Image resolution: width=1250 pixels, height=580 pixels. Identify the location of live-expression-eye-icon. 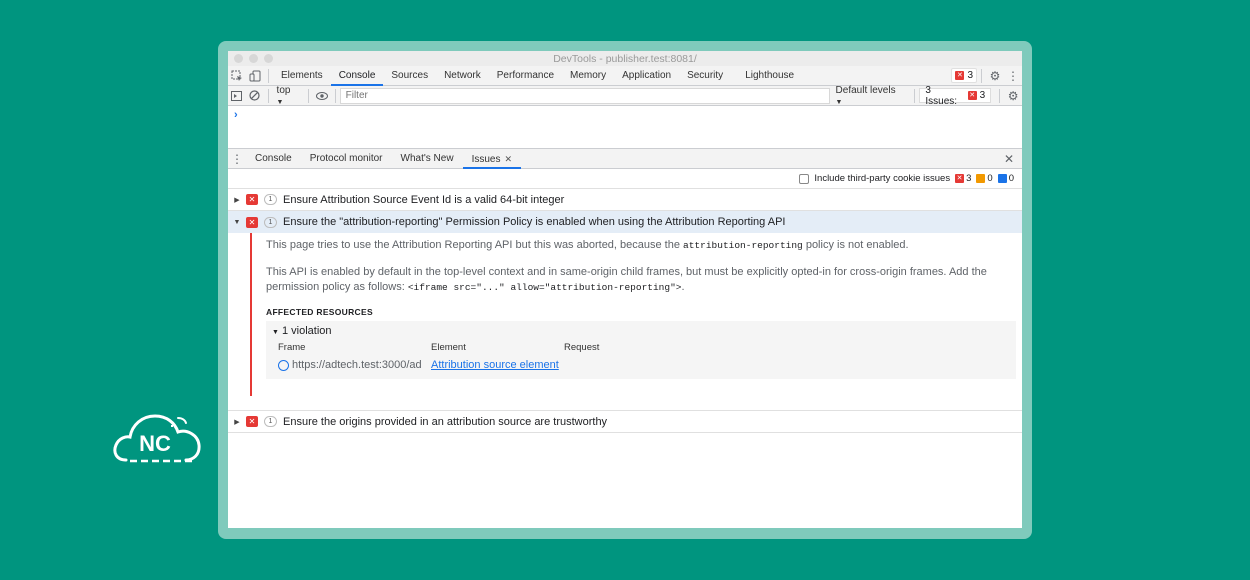
(322, 96).